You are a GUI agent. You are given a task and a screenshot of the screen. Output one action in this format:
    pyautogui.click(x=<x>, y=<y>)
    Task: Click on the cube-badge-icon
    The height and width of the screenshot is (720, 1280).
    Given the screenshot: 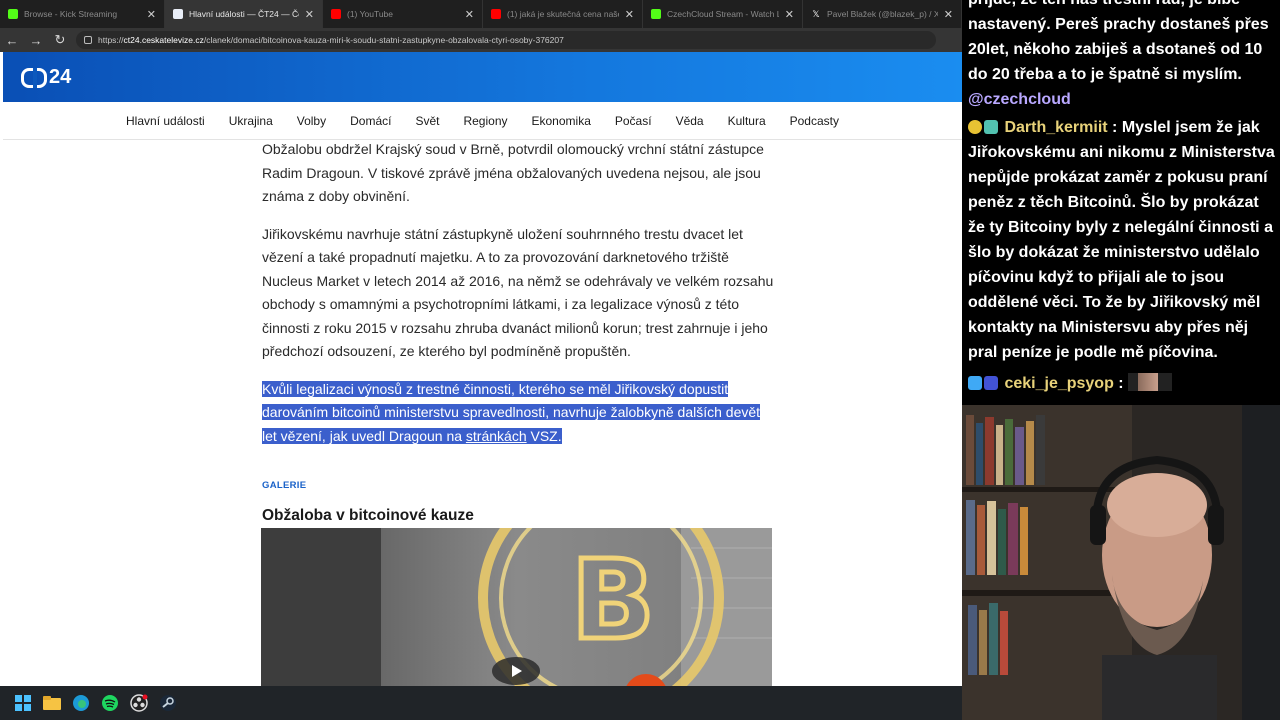 What is the action you would take?
    pyautogui.click(x=975, y=383)
    